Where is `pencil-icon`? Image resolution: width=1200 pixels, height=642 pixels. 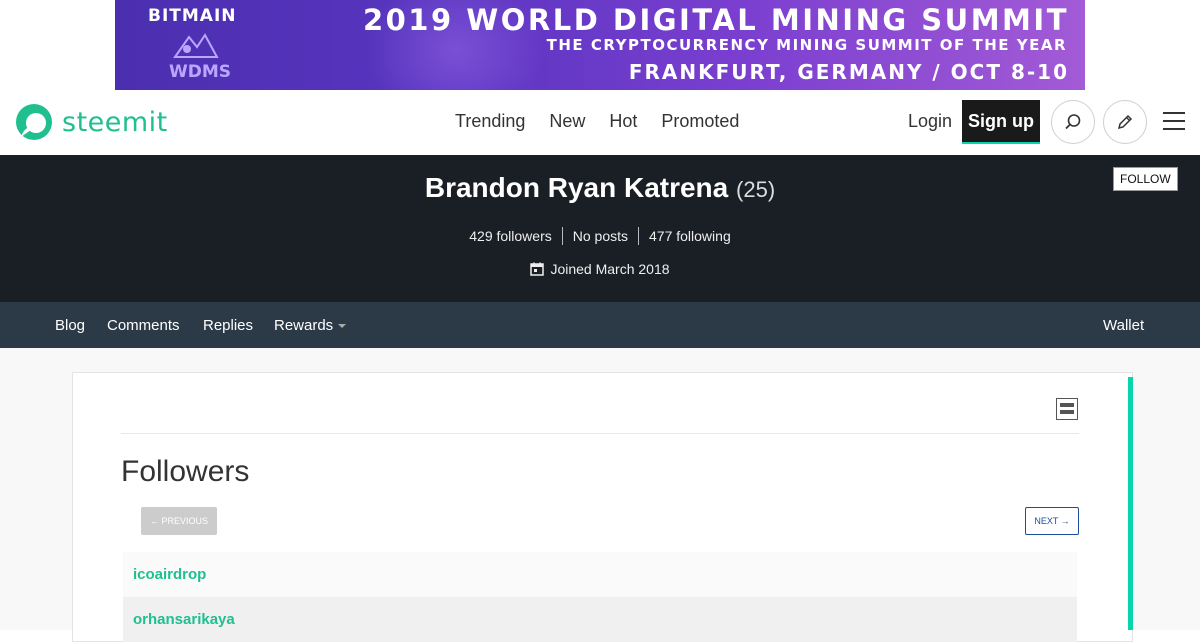 pencil-icon is located at coordinates (1125, 122).